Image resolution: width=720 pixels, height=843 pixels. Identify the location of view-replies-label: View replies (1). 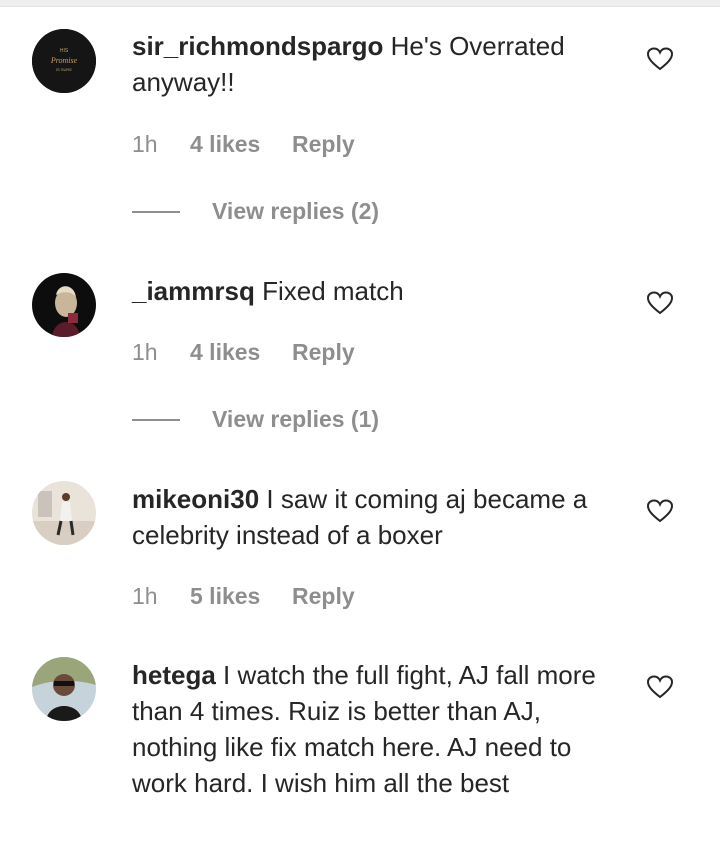
(295, 419).